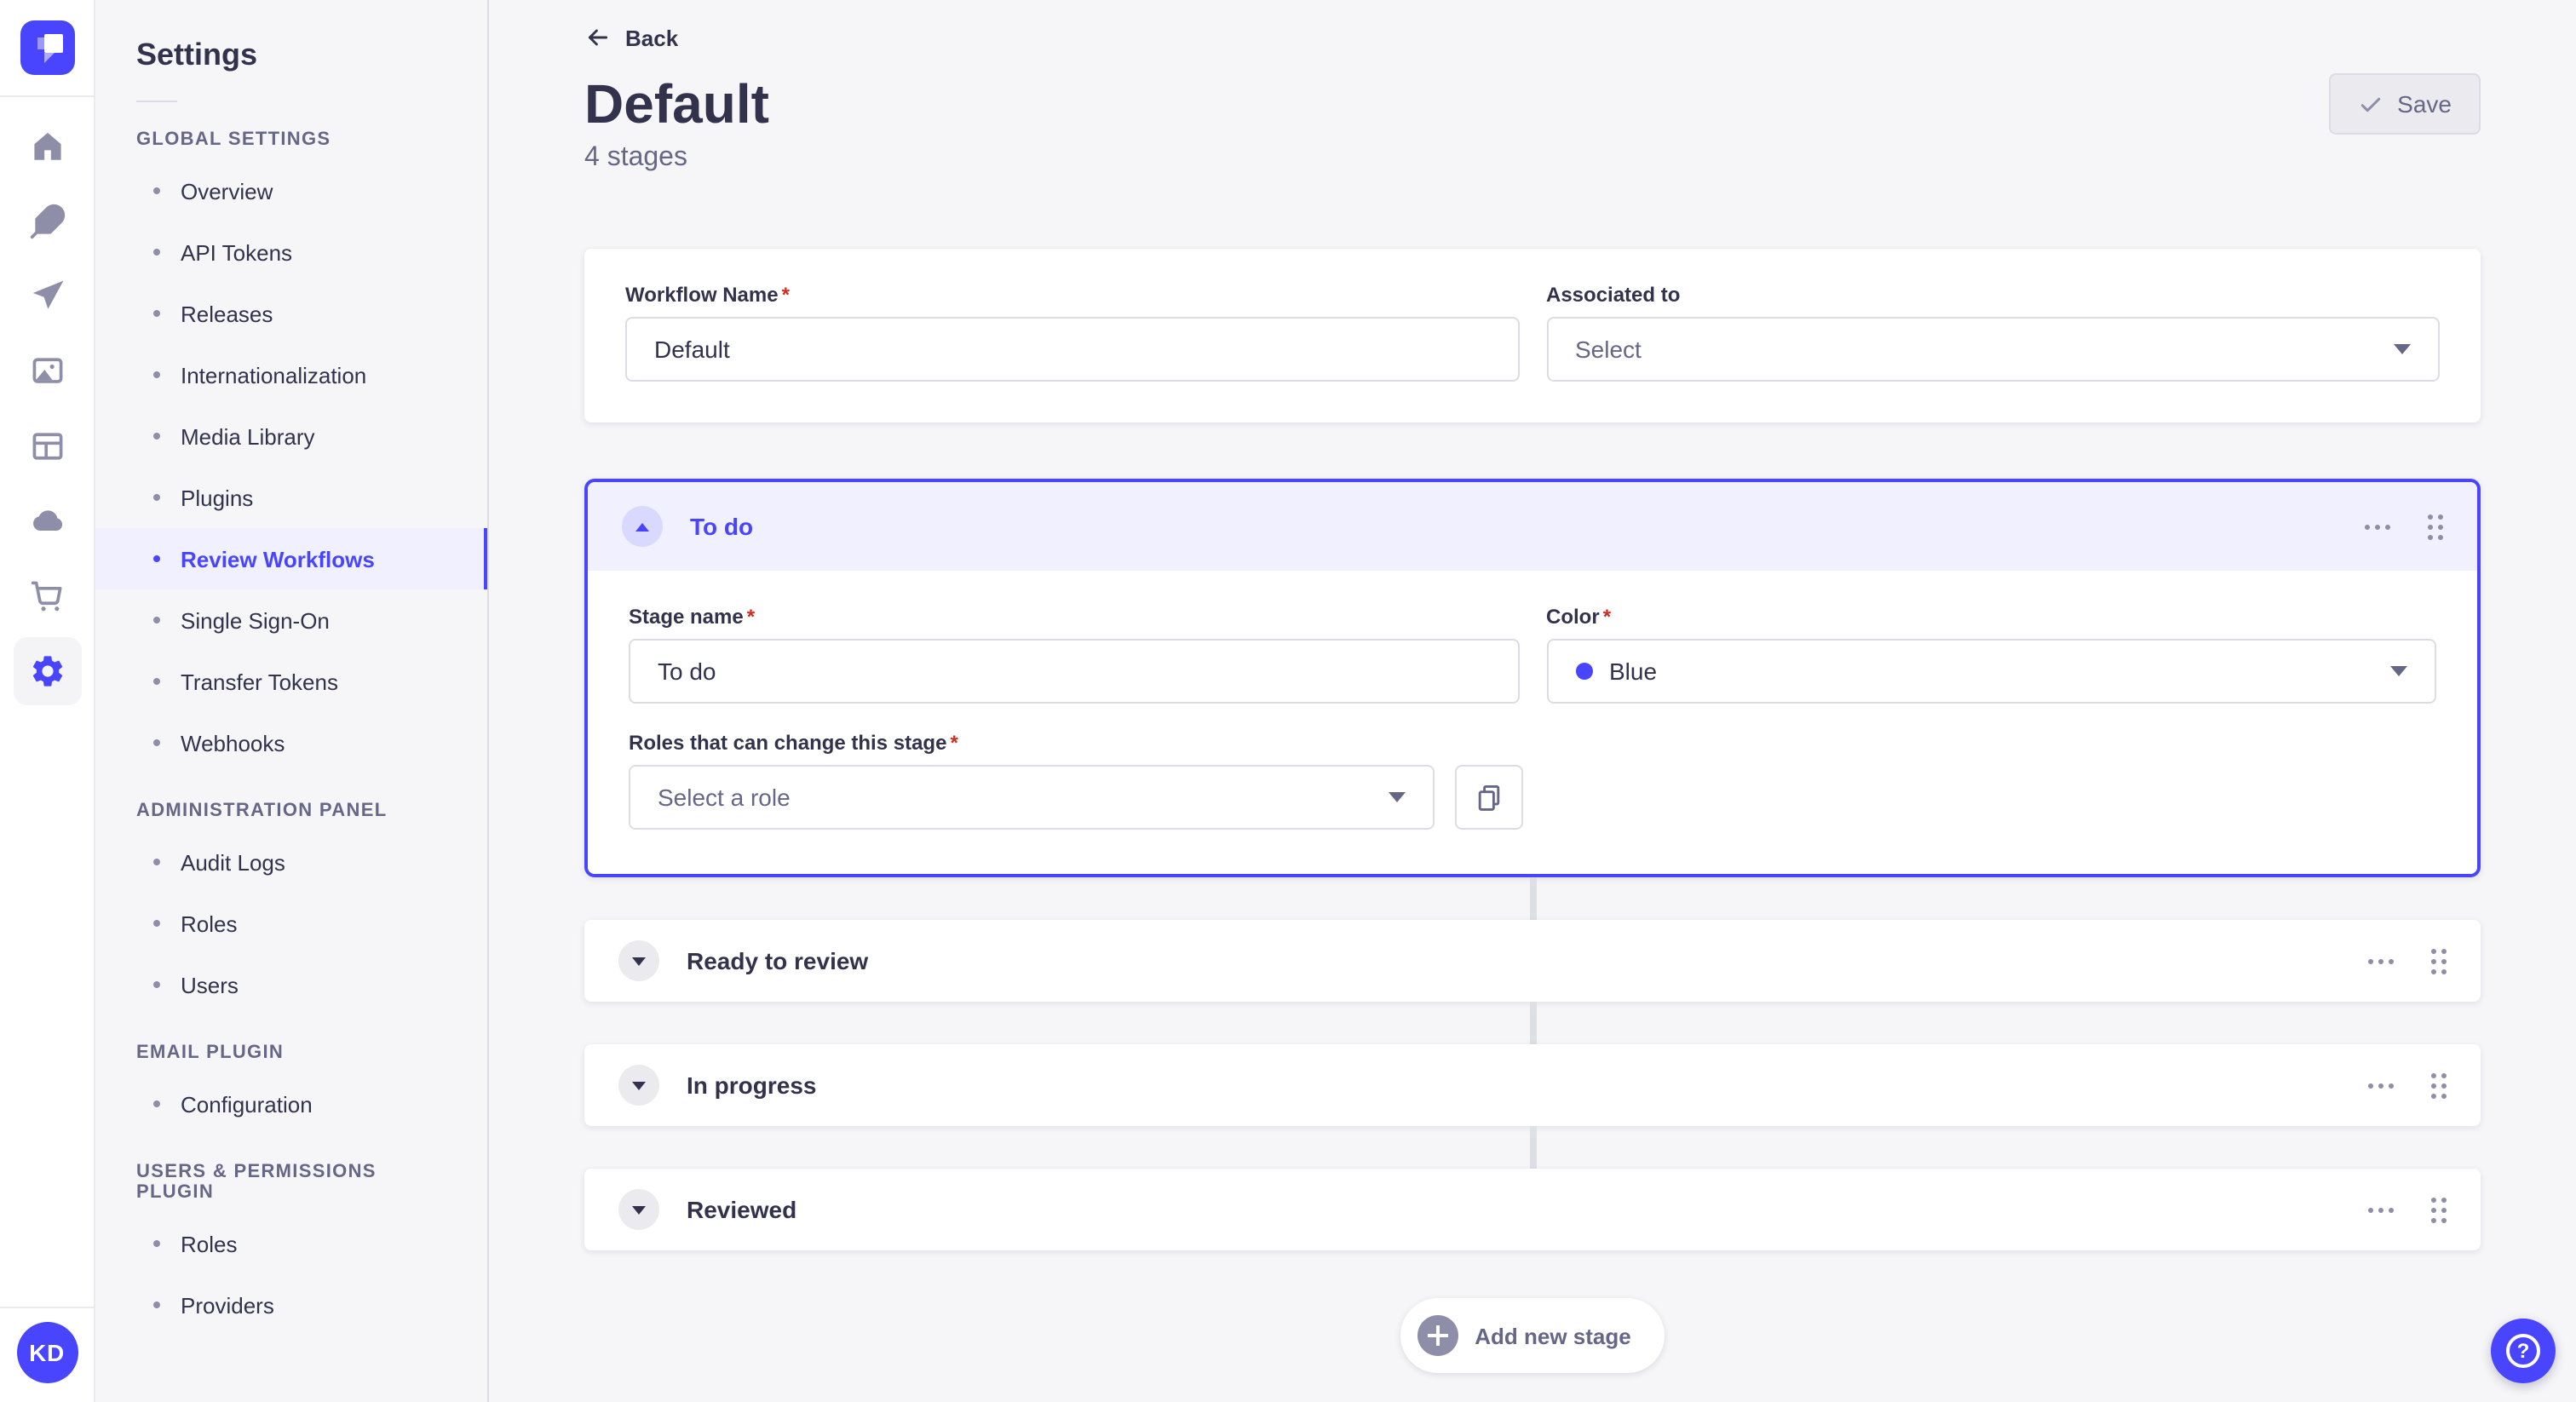 The height and width of the screenshot is (1402, 2576). What do you see at coordinates (598, 37) in the screenshot?
I see `arrow-left-icon` at bounding box center [598, 37].